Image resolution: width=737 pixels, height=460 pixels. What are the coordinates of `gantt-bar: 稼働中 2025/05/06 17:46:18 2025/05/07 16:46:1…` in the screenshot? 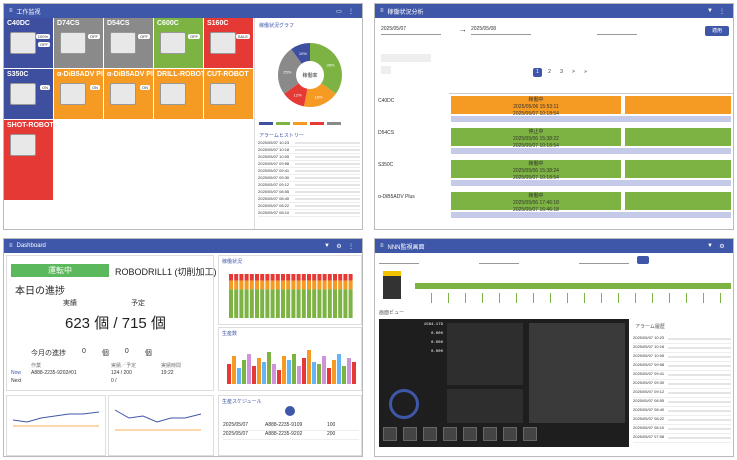 It's located at (536, 202).